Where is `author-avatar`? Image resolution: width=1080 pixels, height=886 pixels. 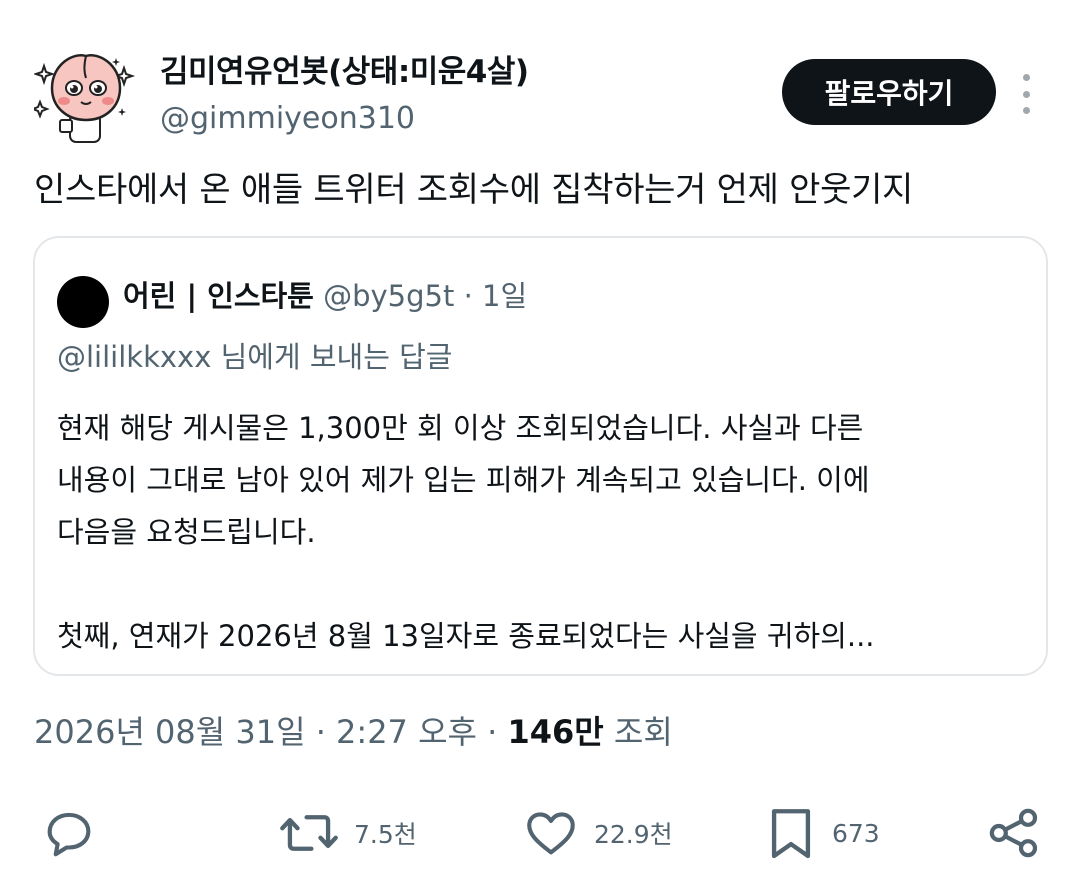 author-avatar is located at coordinates (85, 96).